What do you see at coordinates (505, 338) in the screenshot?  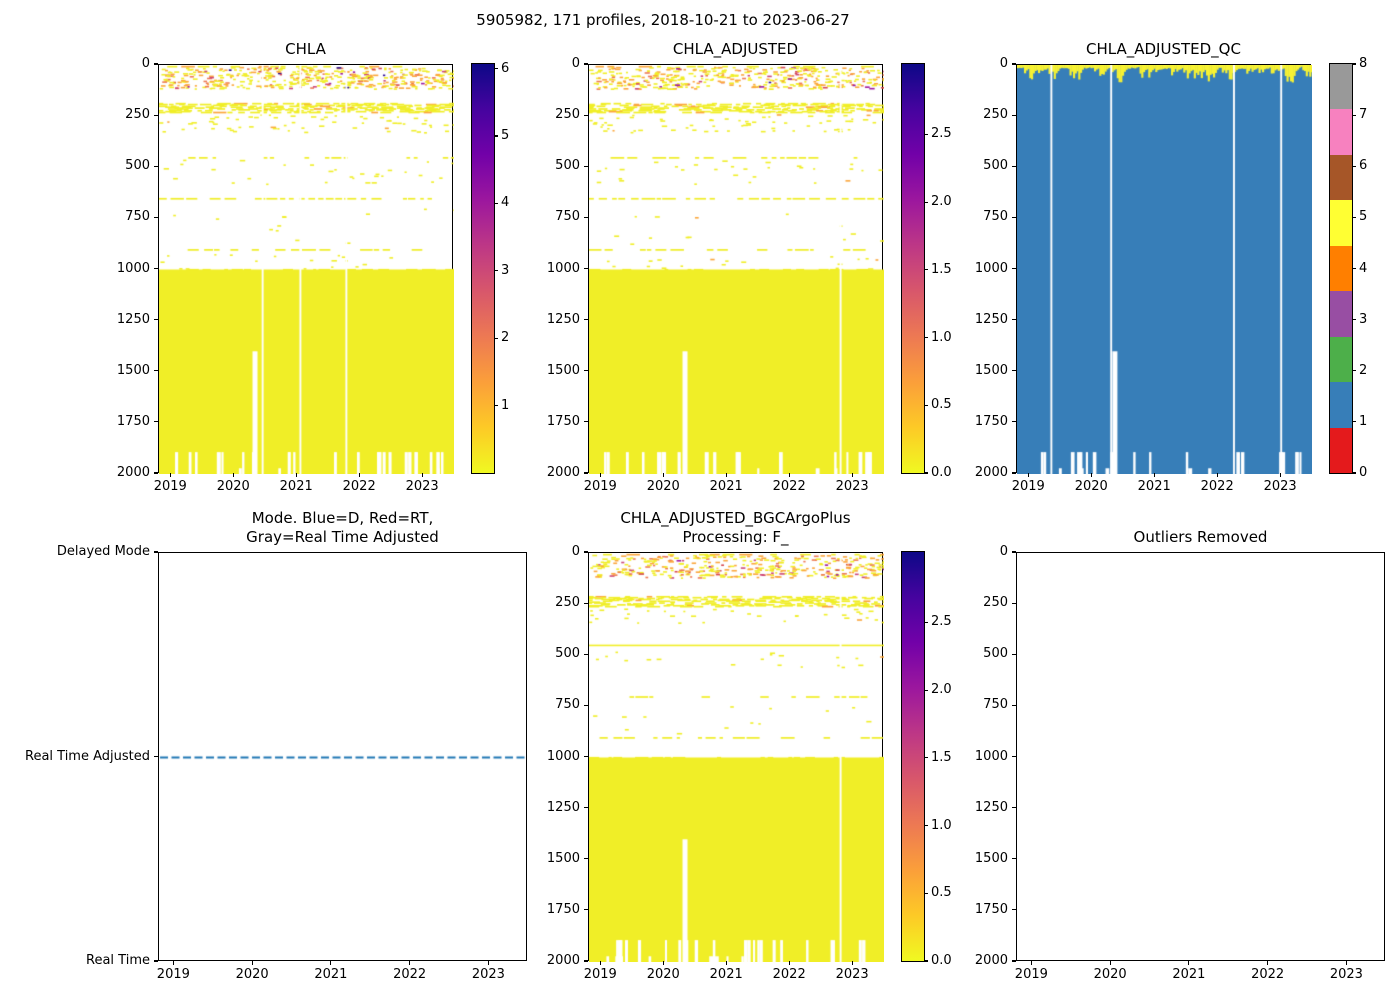 I see `colorbar-tick-label: 2` at bounding box center [505, 338].